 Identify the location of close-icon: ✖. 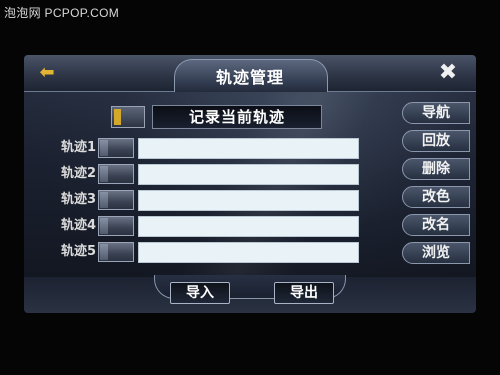
(448, 73).